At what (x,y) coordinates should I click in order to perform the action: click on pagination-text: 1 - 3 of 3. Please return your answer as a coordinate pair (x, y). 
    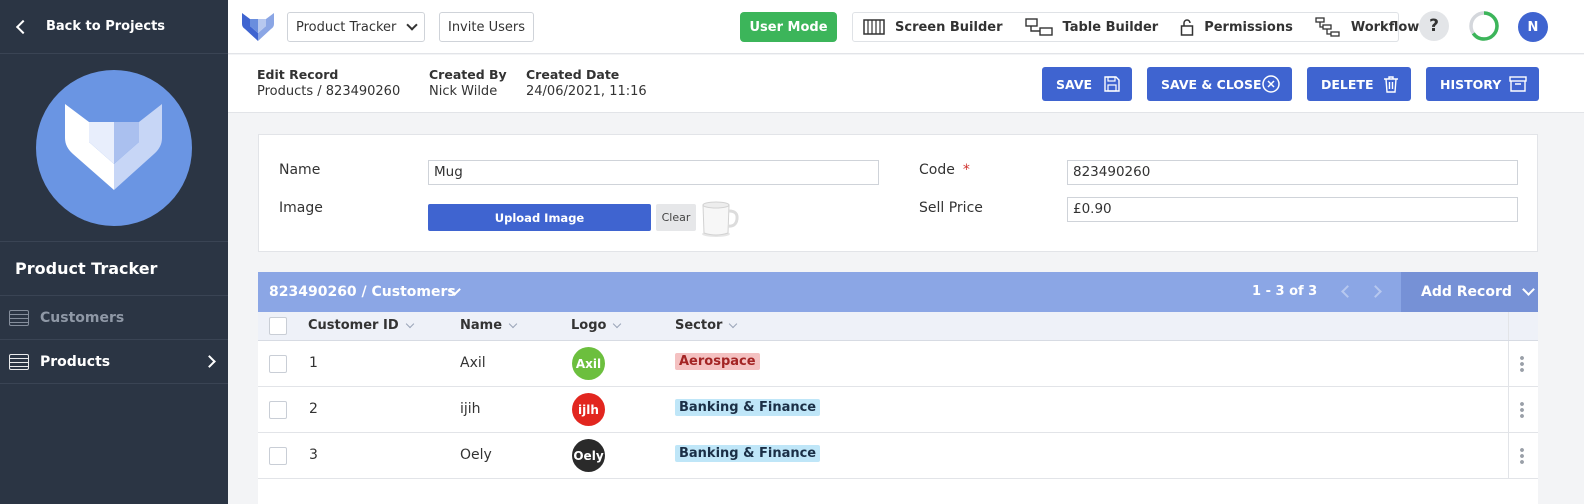
    Looking at the image, I should click on (1285, 291).